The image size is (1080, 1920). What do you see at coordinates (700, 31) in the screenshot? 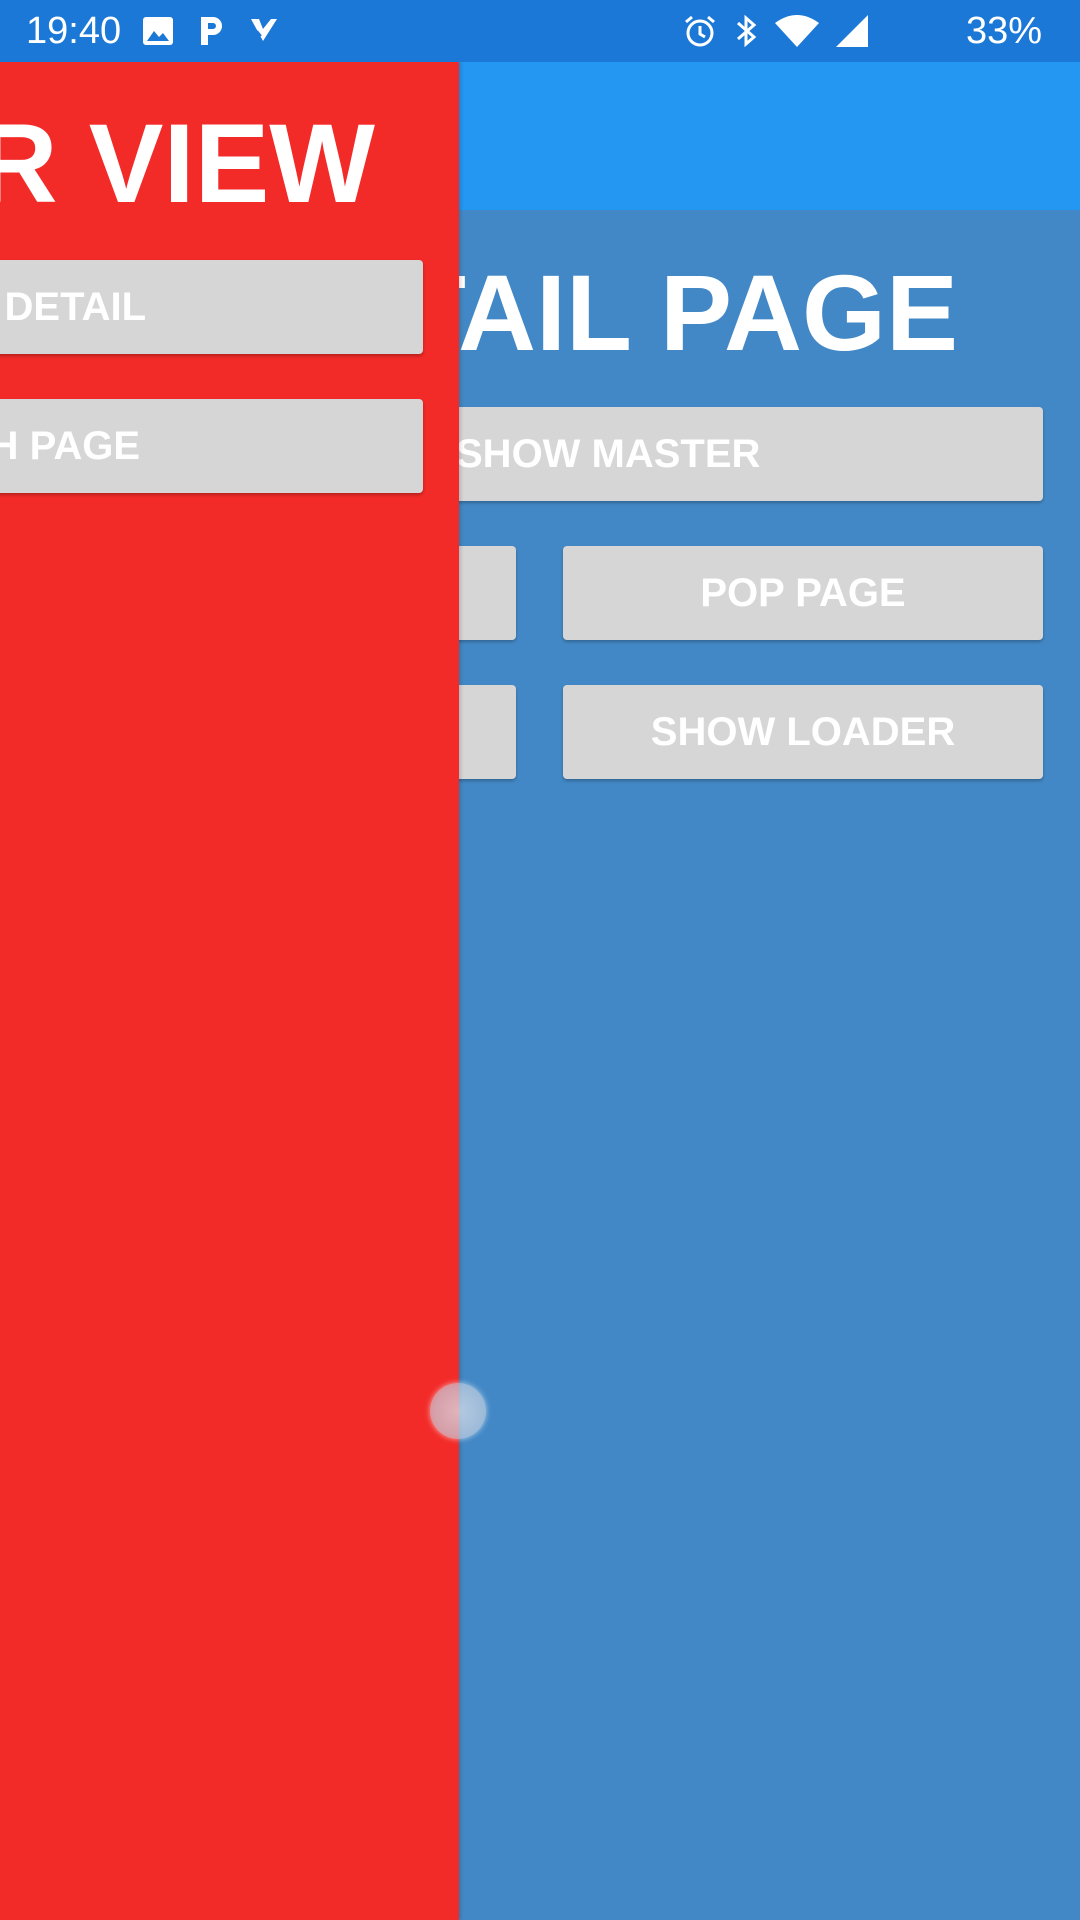
I see `alarm-icon` at bounding box center [700, 31].